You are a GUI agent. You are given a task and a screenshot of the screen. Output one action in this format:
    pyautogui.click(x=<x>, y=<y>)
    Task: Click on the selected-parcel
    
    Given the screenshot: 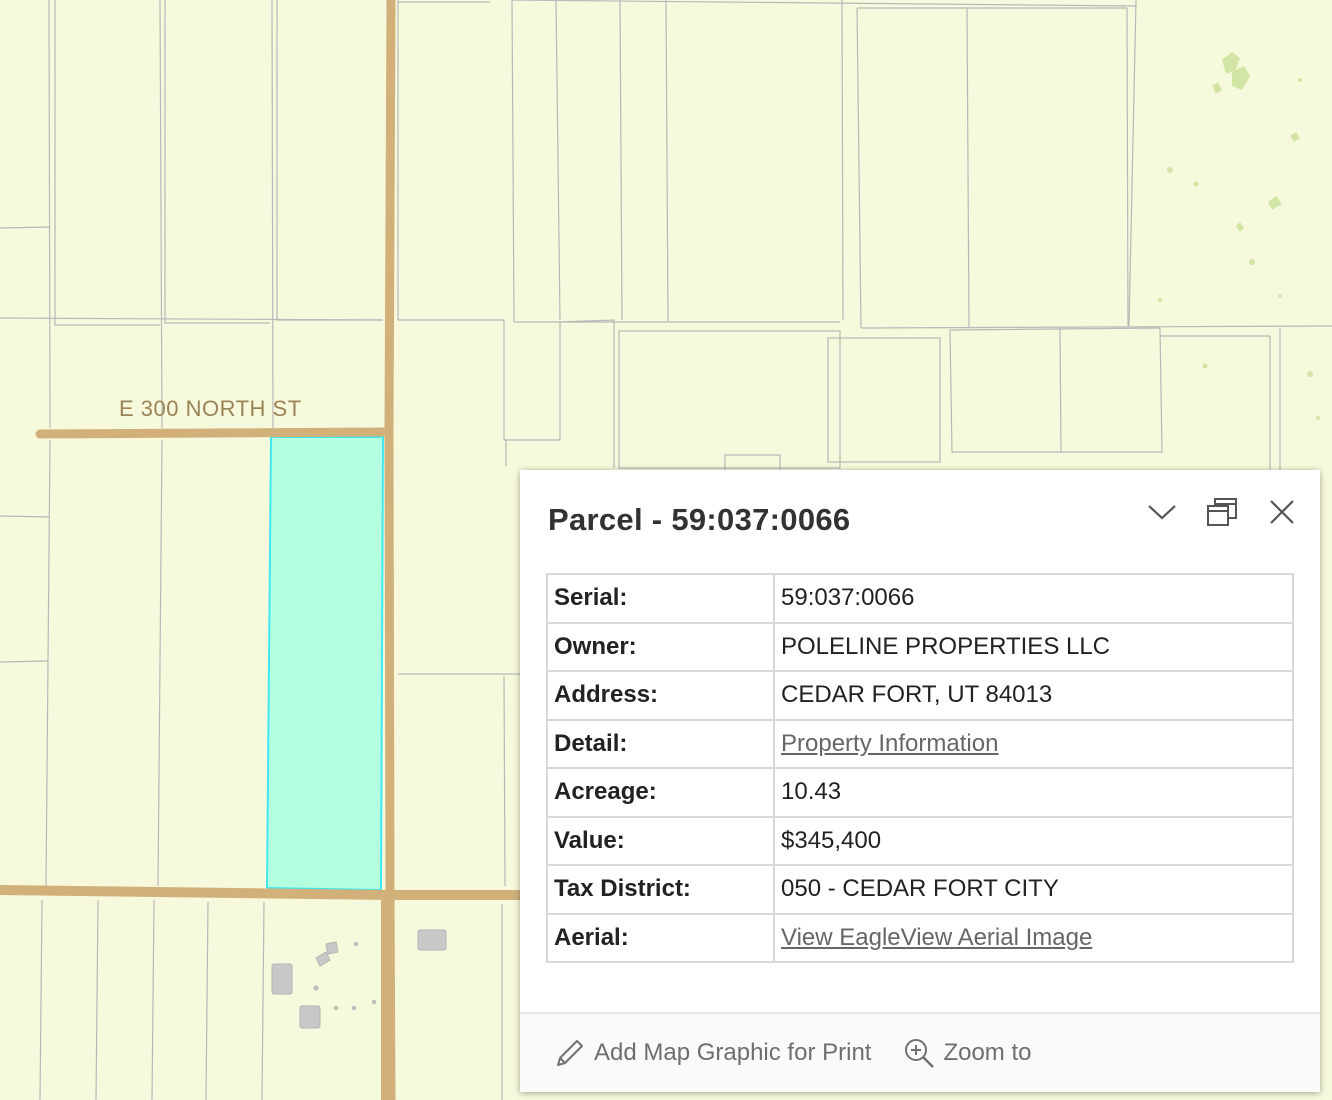 What is the action you would take?
    pyautogui.click(x=325, y=664)
    